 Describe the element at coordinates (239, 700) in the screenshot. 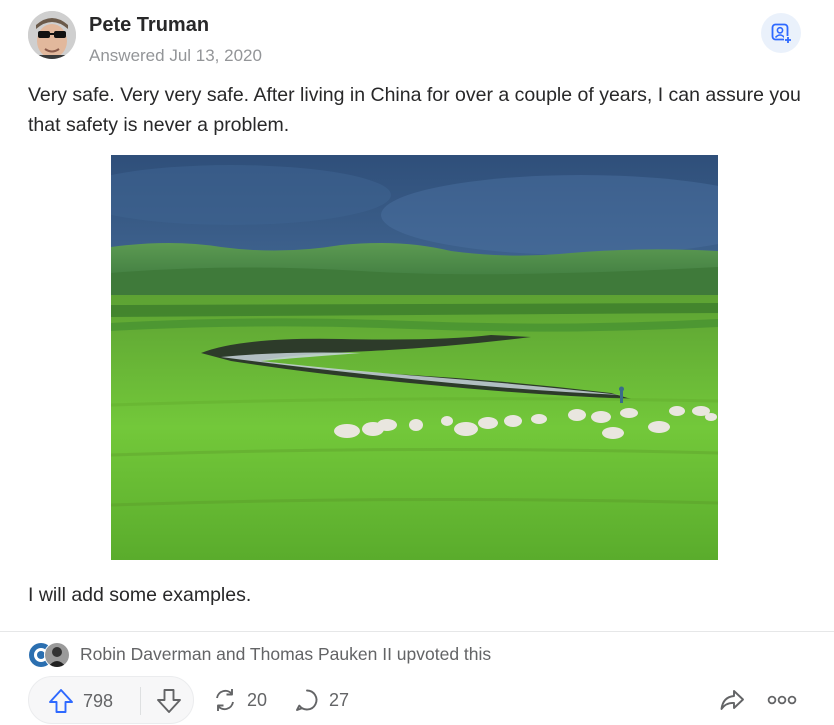

I see `reshare-button: 20` at that location.